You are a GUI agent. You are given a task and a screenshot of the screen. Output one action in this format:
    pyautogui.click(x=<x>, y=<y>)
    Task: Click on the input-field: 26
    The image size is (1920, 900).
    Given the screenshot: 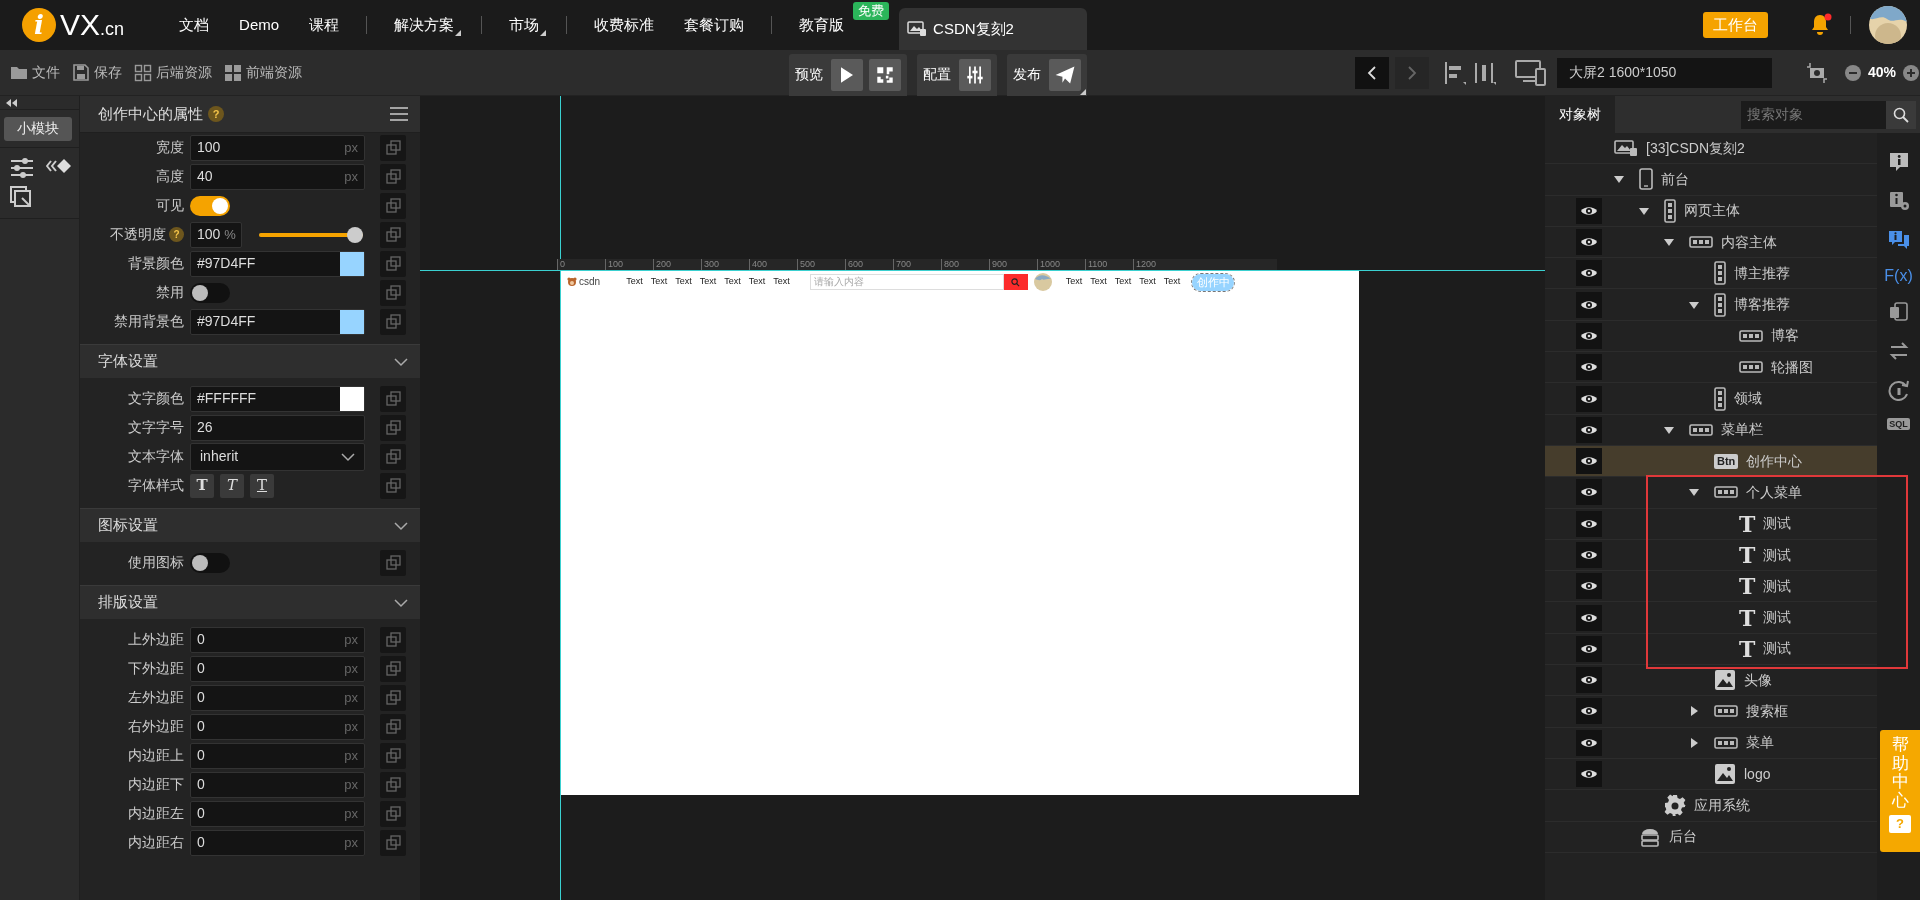 What is the action you would take?
    pyautogui.click(x=277, y=427)
    